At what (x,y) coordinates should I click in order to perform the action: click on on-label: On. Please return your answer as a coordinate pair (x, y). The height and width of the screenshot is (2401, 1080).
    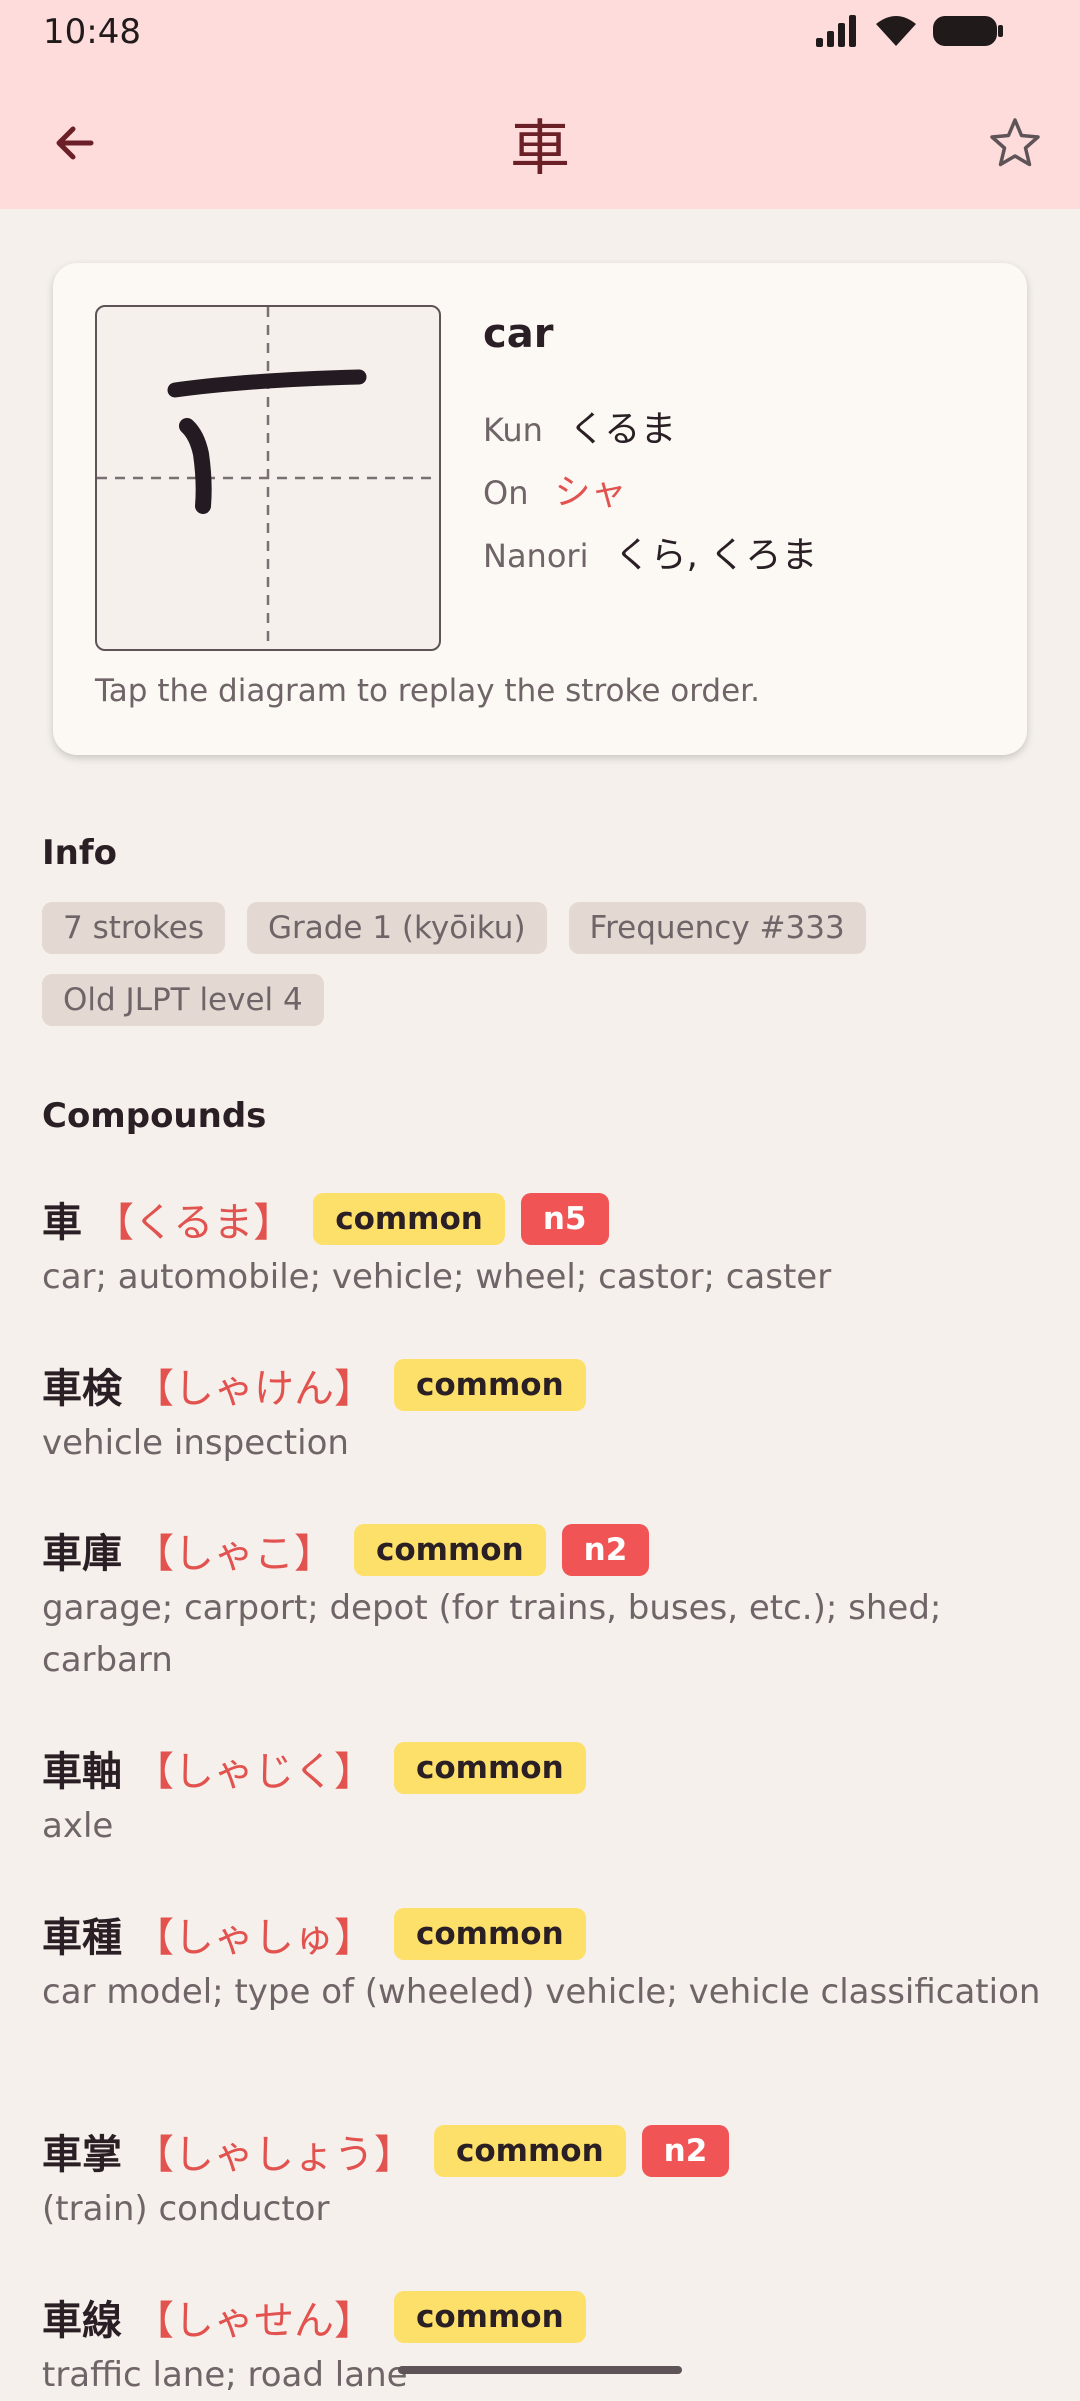
    Looking at the image, I should click on (506, 493).